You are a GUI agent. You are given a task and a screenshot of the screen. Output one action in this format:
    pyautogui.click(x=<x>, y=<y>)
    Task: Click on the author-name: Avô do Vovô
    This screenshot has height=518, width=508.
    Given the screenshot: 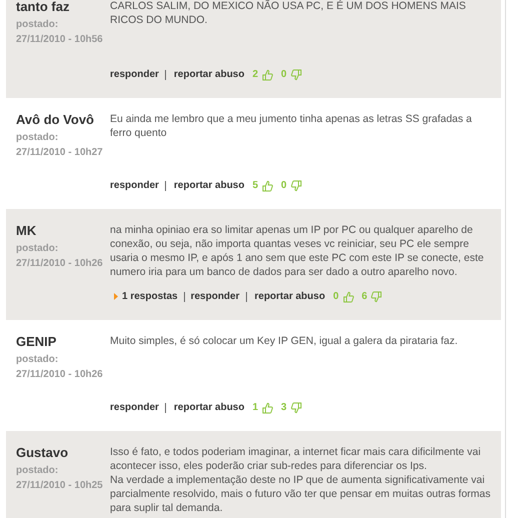 What is the action you would take?
    pyautogui.click(x=55, y=120)
    